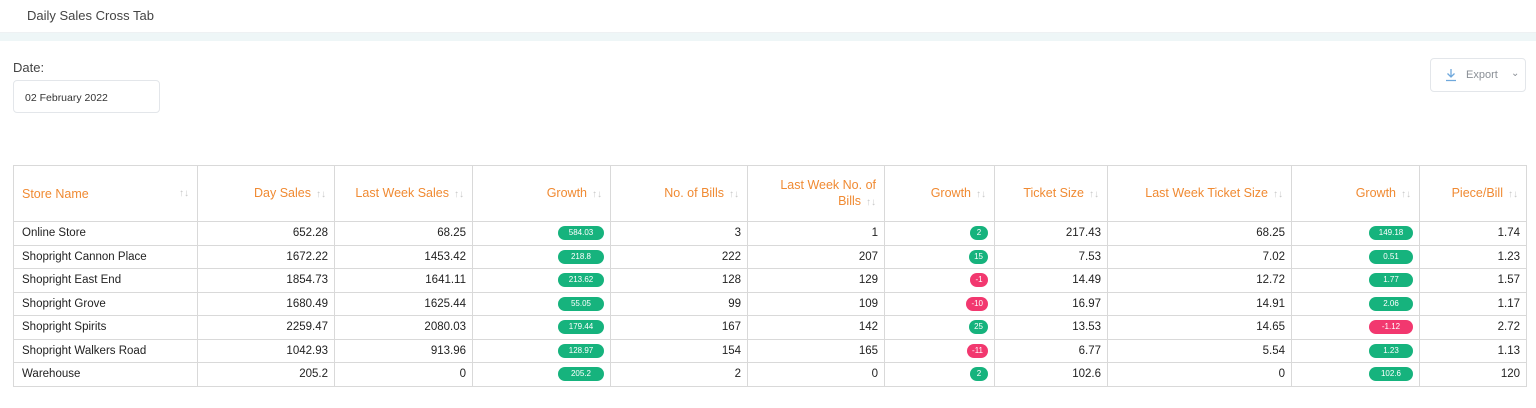 The width and height of the screenshot is (1536, 408). I want to click on last-week-ticket-size-cell: 68.25, so click(1199, 233).